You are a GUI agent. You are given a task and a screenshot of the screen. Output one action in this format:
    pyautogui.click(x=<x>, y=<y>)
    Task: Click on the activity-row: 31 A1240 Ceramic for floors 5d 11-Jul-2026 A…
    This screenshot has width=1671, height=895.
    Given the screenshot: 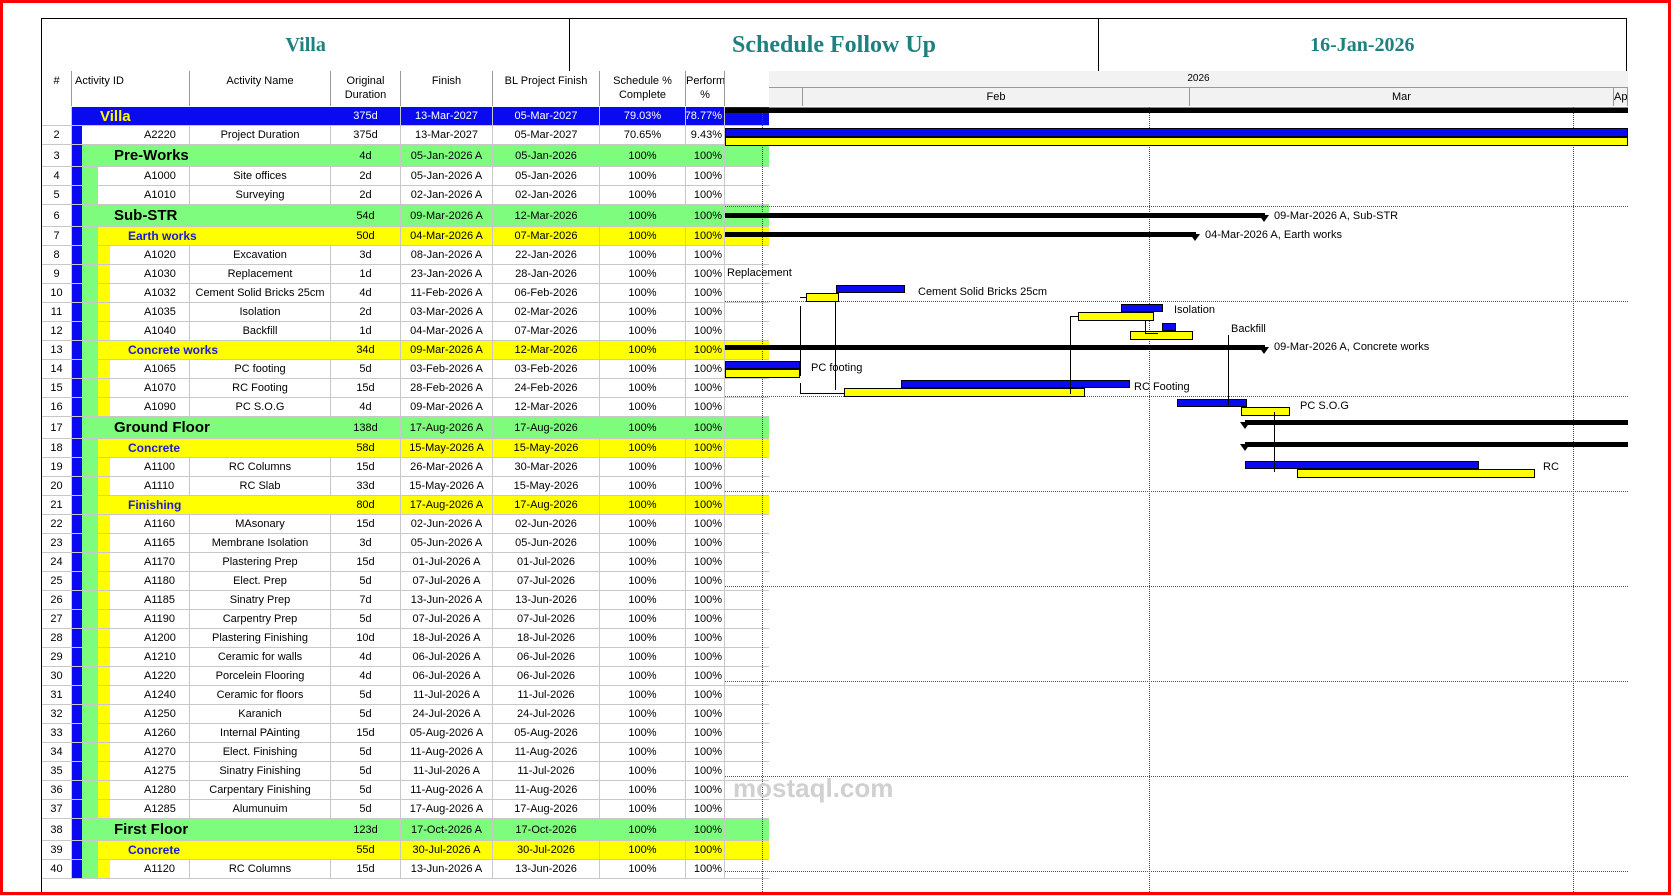 What is the action you would take?
    pyautogui.click(x=405, y=695)
    